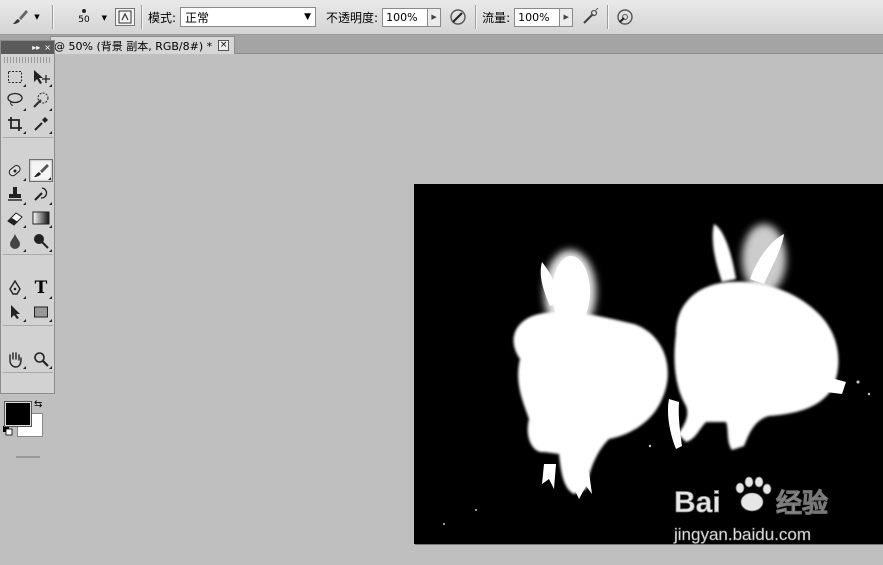  Describe the element at coordinates (697, 502) in the screenshot. I see `watermark-logo-text: Bai` at that location.